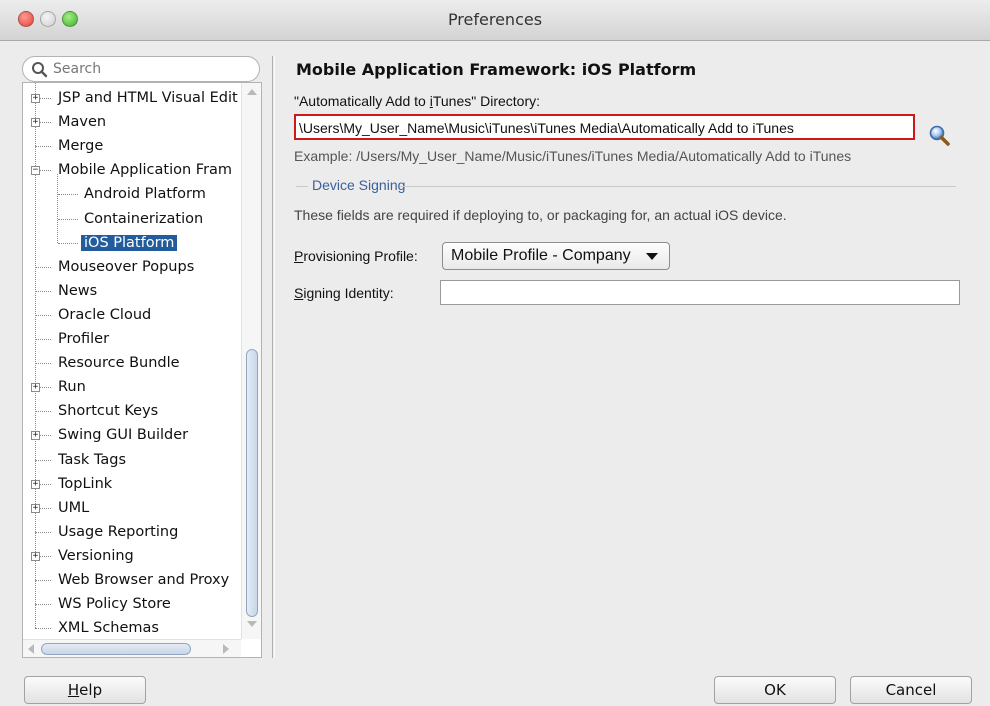 The image size is (990, 706). I want to click on chevron-down-icon, so click(652, 256).